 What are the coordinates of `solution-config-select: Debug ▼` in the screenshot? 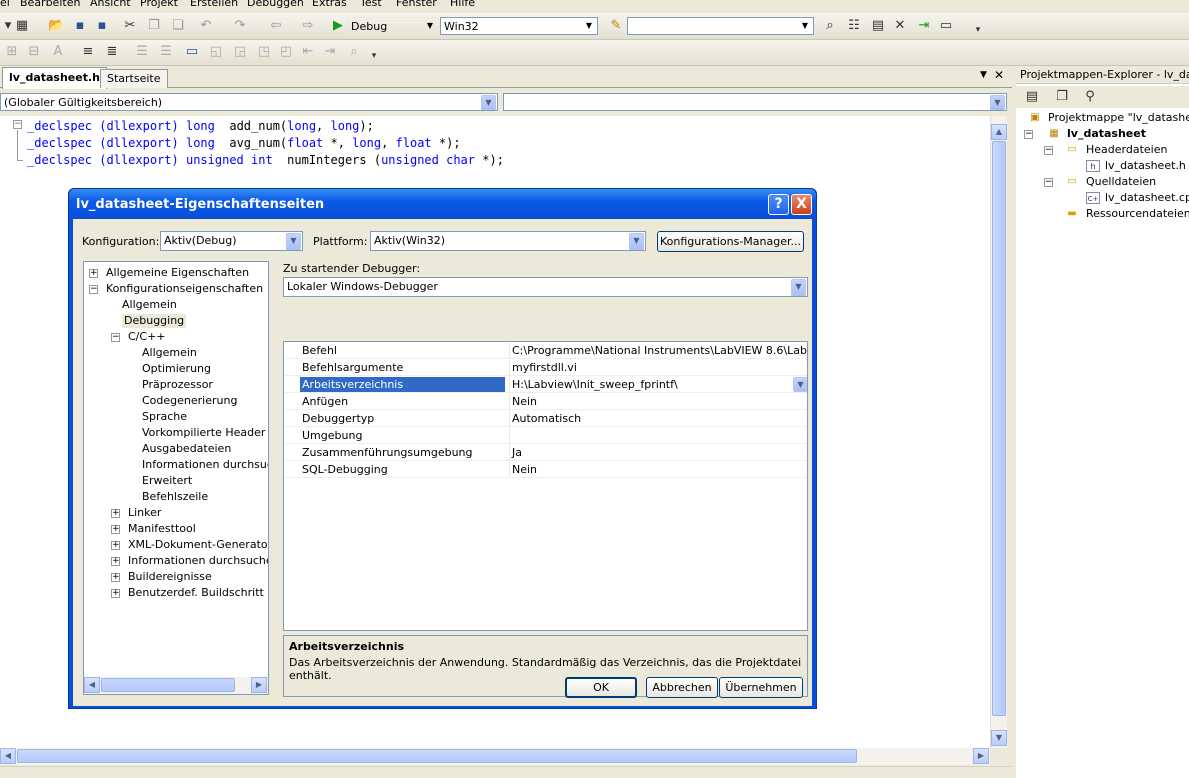 It's located at (393, 26).